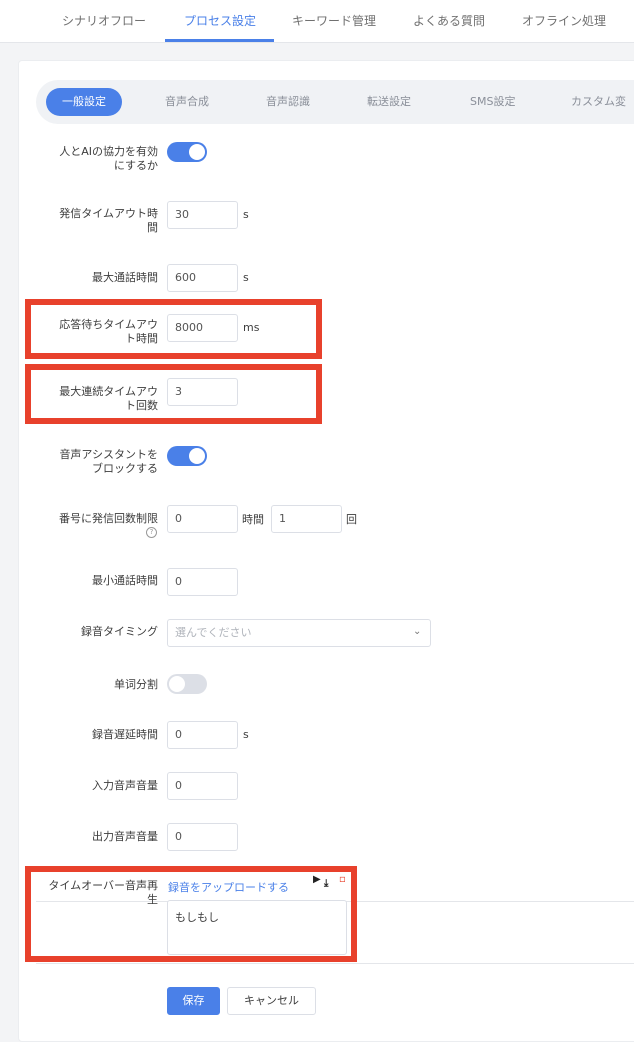  What do you see at coordinates (125, 468) in the screenshot?
I see `block-assistant-label-line2: ブロックする` at bounding box center [125, 468].